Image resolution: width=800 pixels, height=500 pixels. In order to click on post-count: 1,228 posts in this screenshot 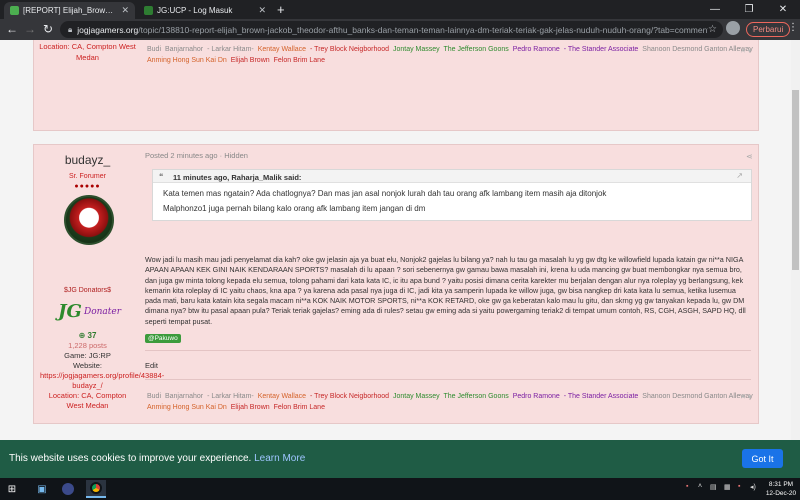, I will do `click(87, 345)`.